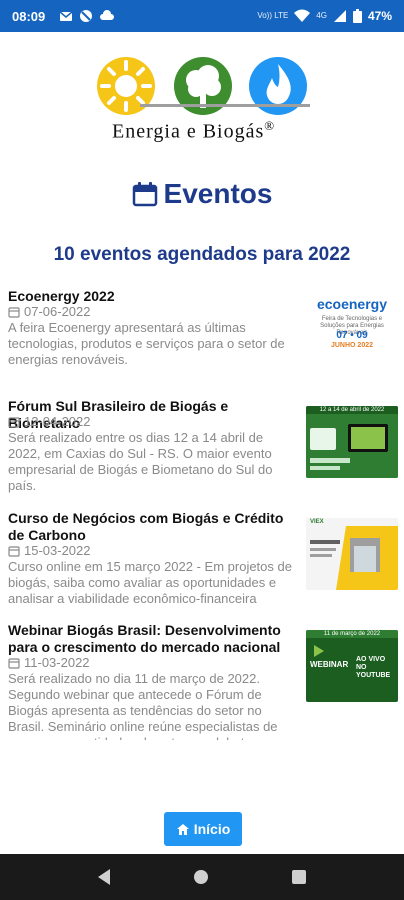  I want to click on status-bar: 08:09 Vo)) LTE 4G 47%, so click(202, 16).